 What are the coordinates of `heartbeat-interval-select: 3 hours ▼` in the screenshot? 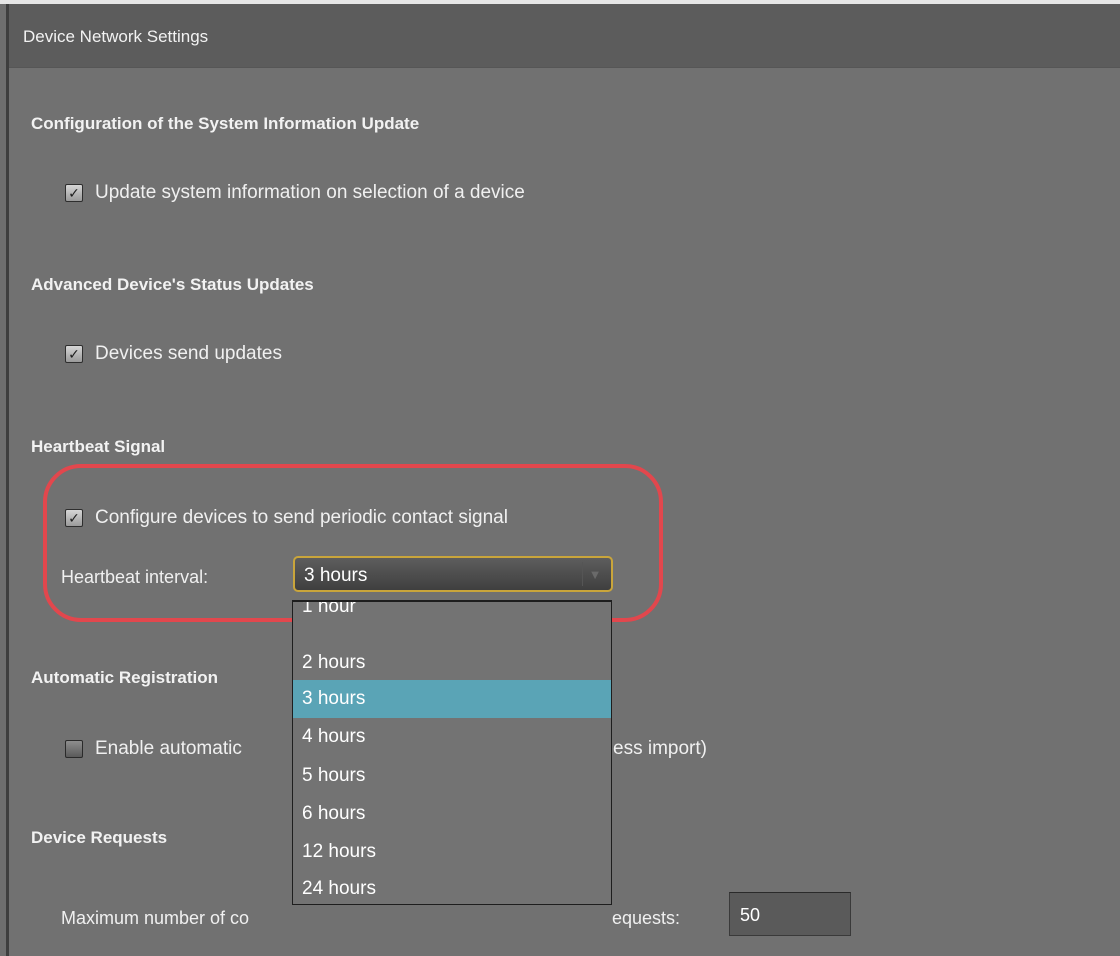 It's located at (453, 574).